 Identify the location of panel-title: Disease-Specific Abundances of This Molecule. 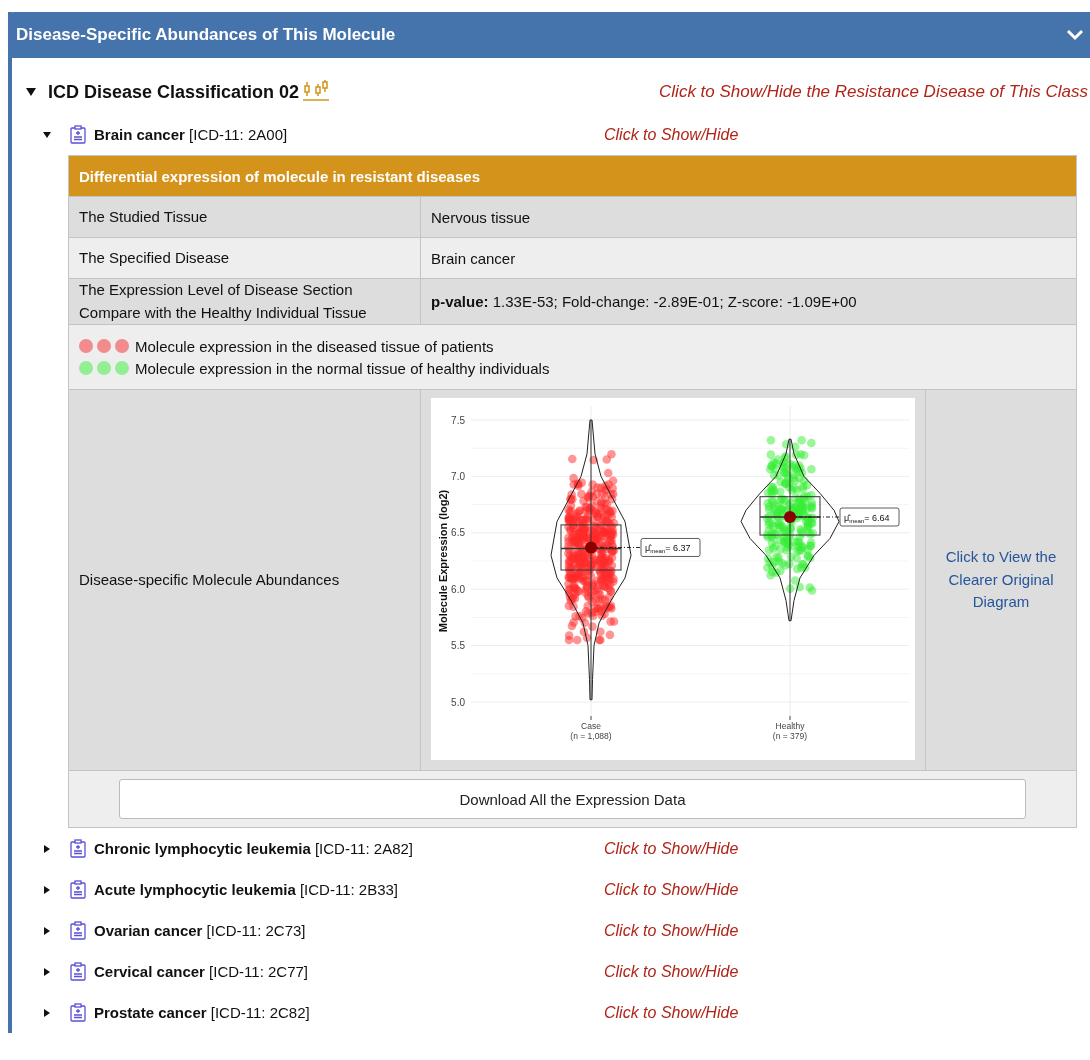
(206, 35).